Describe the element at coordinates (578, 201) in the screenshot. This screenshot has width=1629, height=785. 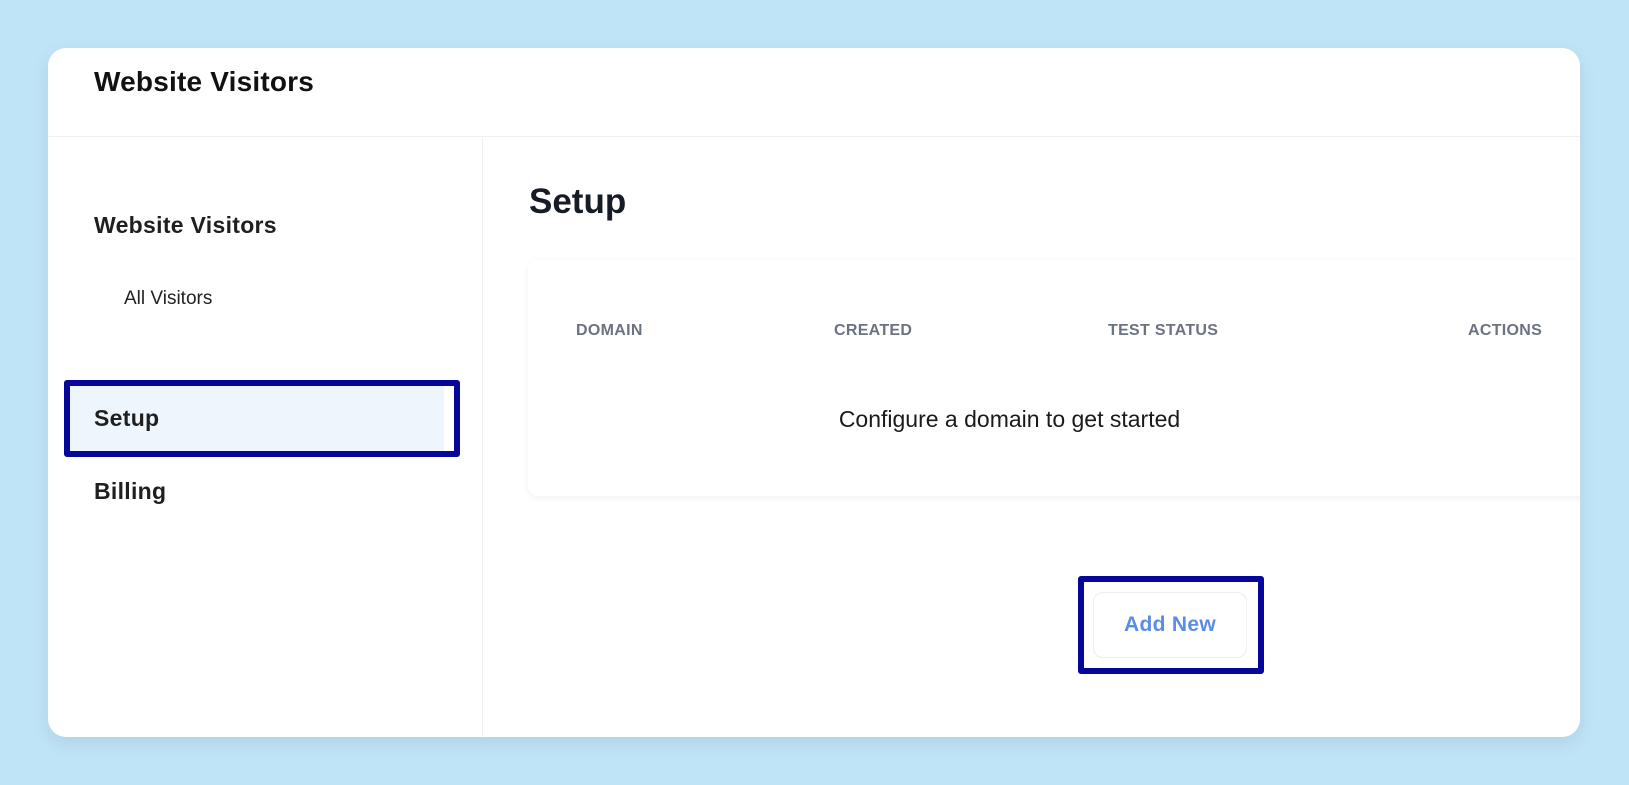
I see `page-title: Setup` at that location.